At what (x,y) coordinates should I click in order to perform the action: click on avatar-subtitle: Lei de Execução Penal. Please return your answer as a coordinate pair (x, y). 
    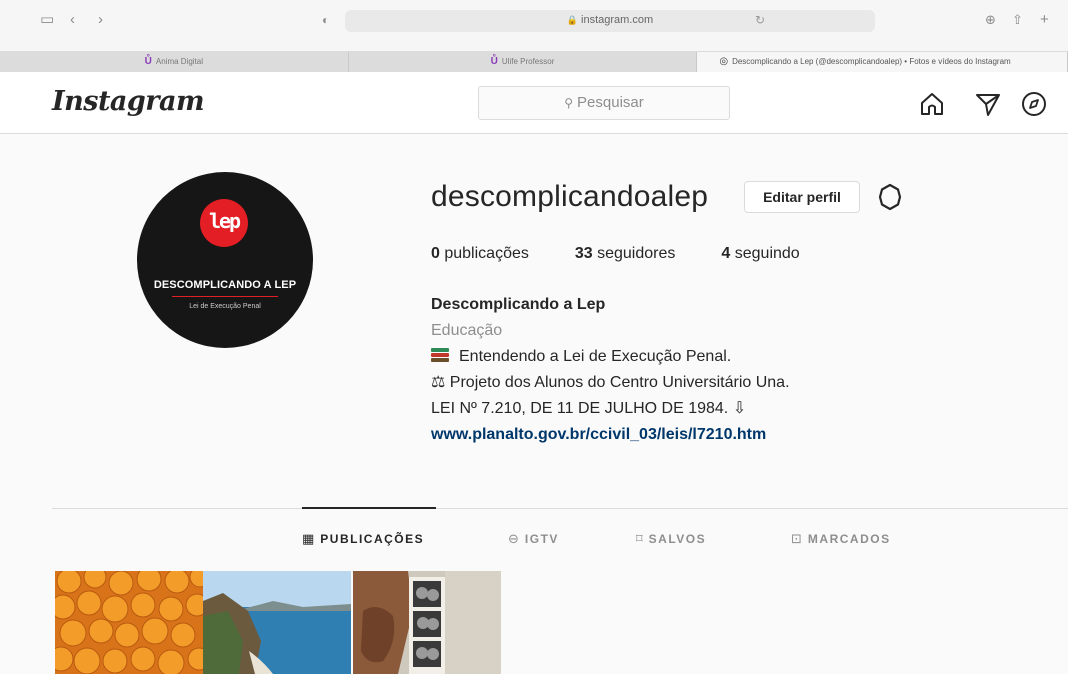
    Looking at the image, I should click on (225, 306).